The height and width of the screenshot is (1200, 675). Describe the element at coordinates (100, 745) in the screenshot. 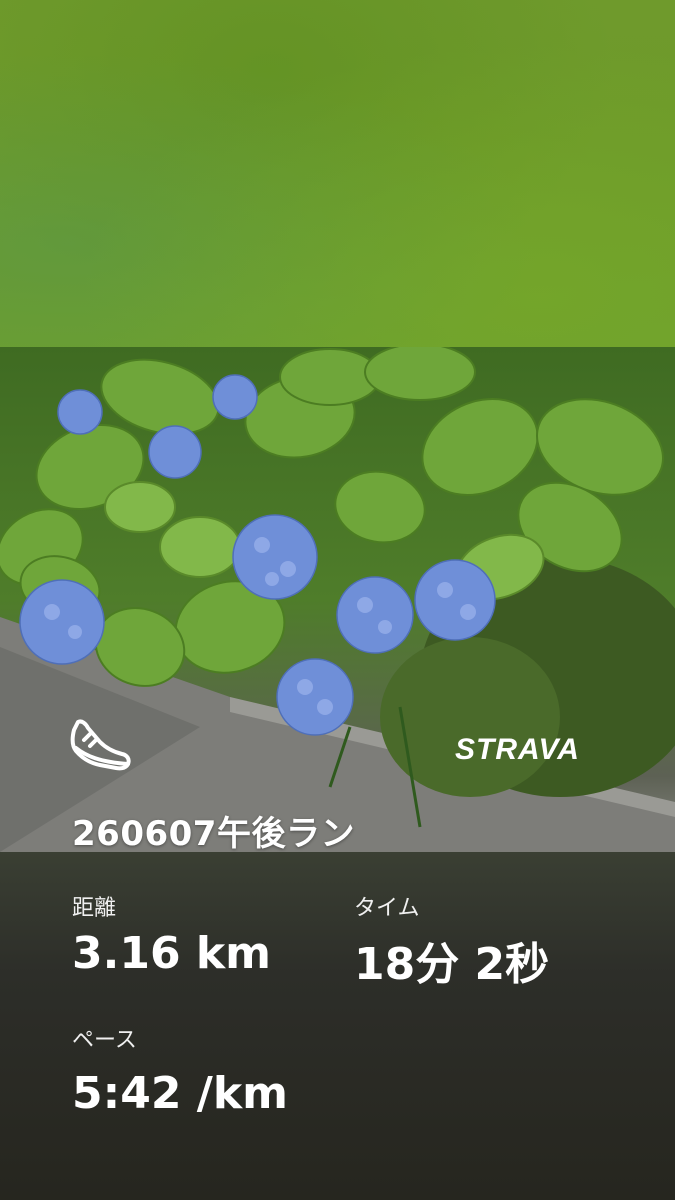

I see `running-shoe-icon` at that location.